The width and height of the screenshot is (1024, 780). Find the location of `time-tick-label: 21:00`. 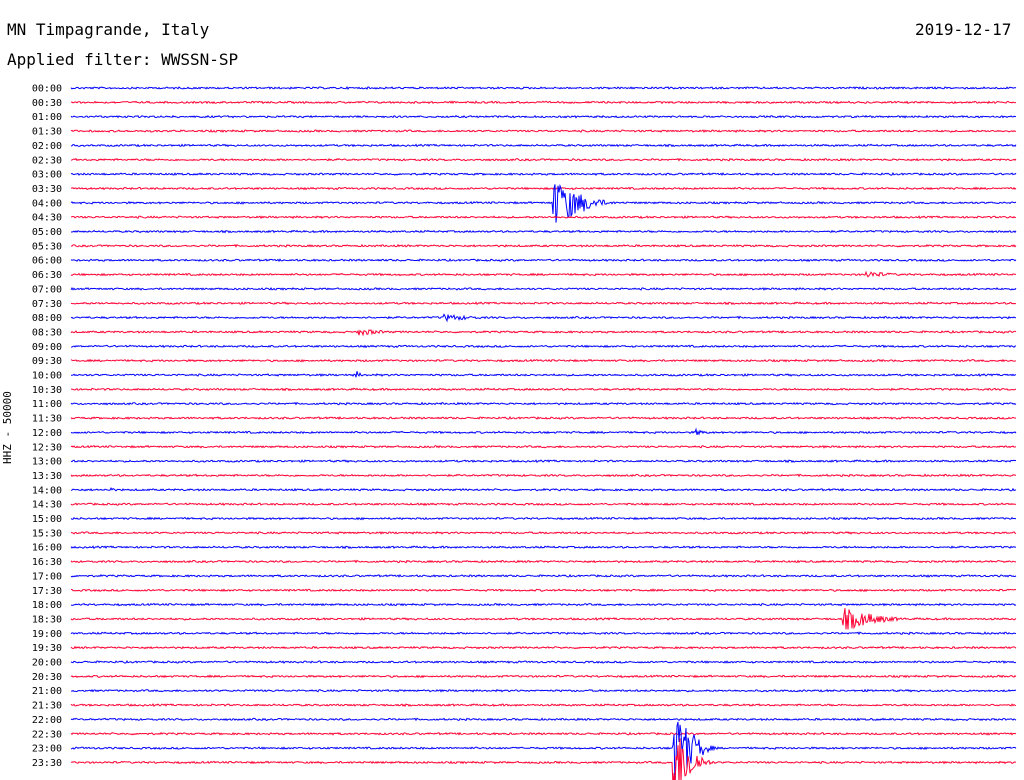

time-tick-label: 21:00 is located at coordinates (47, 691).